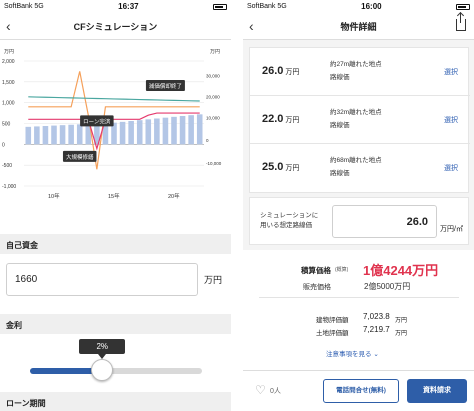 Image resolution: width=474 pixels, height=411 pixels. Describe the element at coordinates (207, 140) in the screenshot. I see `y2-tick-label: 0` at that location.